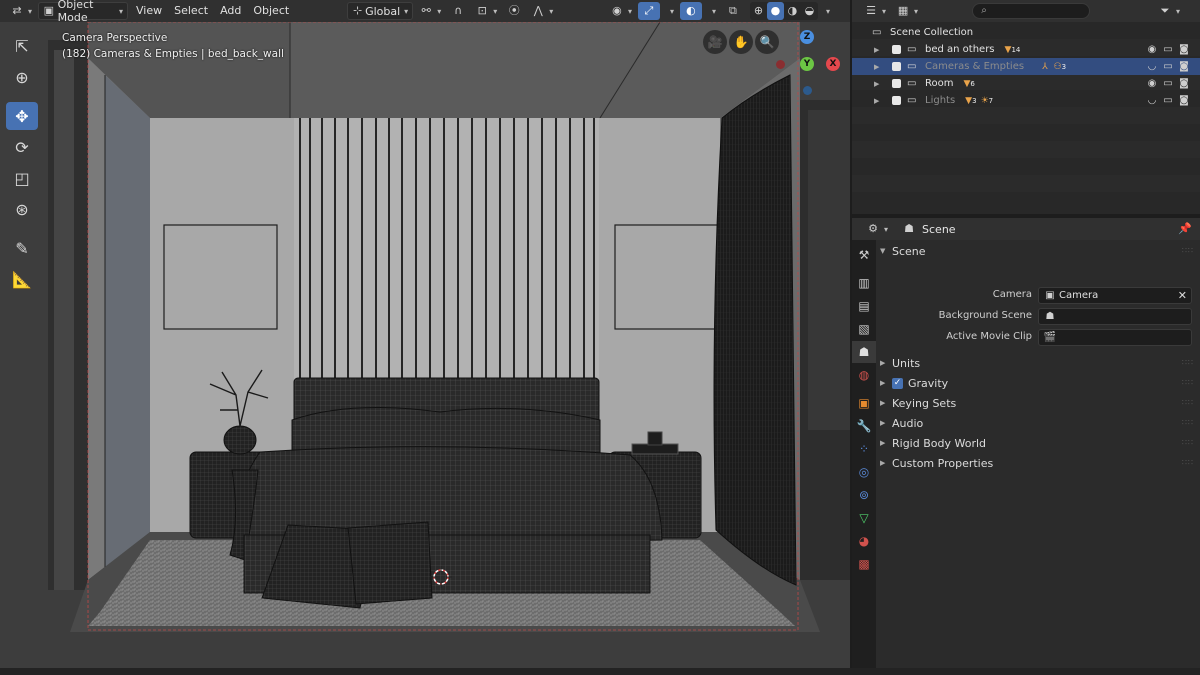 The width and height of the screenshot is (1200, 675). Describe the element at coordinates (864, 403) in the screenshot. I see `object-tab-icon: ▣` at that location.